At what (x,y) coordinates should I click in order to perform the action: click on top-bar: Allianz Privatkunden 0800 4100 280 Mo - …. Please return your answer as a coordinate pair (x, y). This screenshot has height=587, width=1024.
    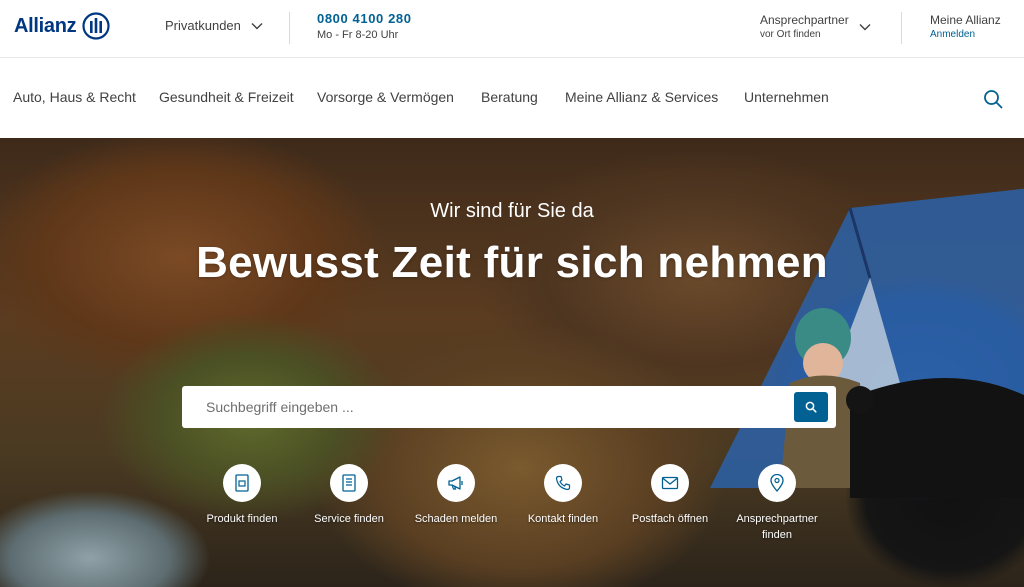
    Looking at the image, I should click on (512, 29).